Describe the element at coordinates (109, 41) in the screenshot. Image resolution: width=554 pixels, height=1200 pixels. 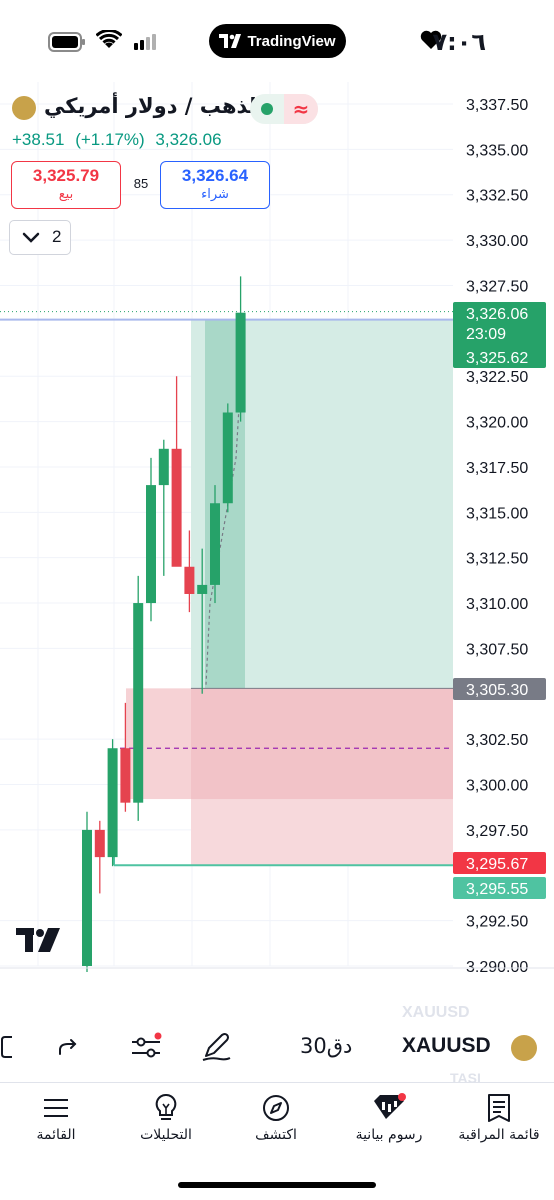
I see `wifi-icon` at that location.